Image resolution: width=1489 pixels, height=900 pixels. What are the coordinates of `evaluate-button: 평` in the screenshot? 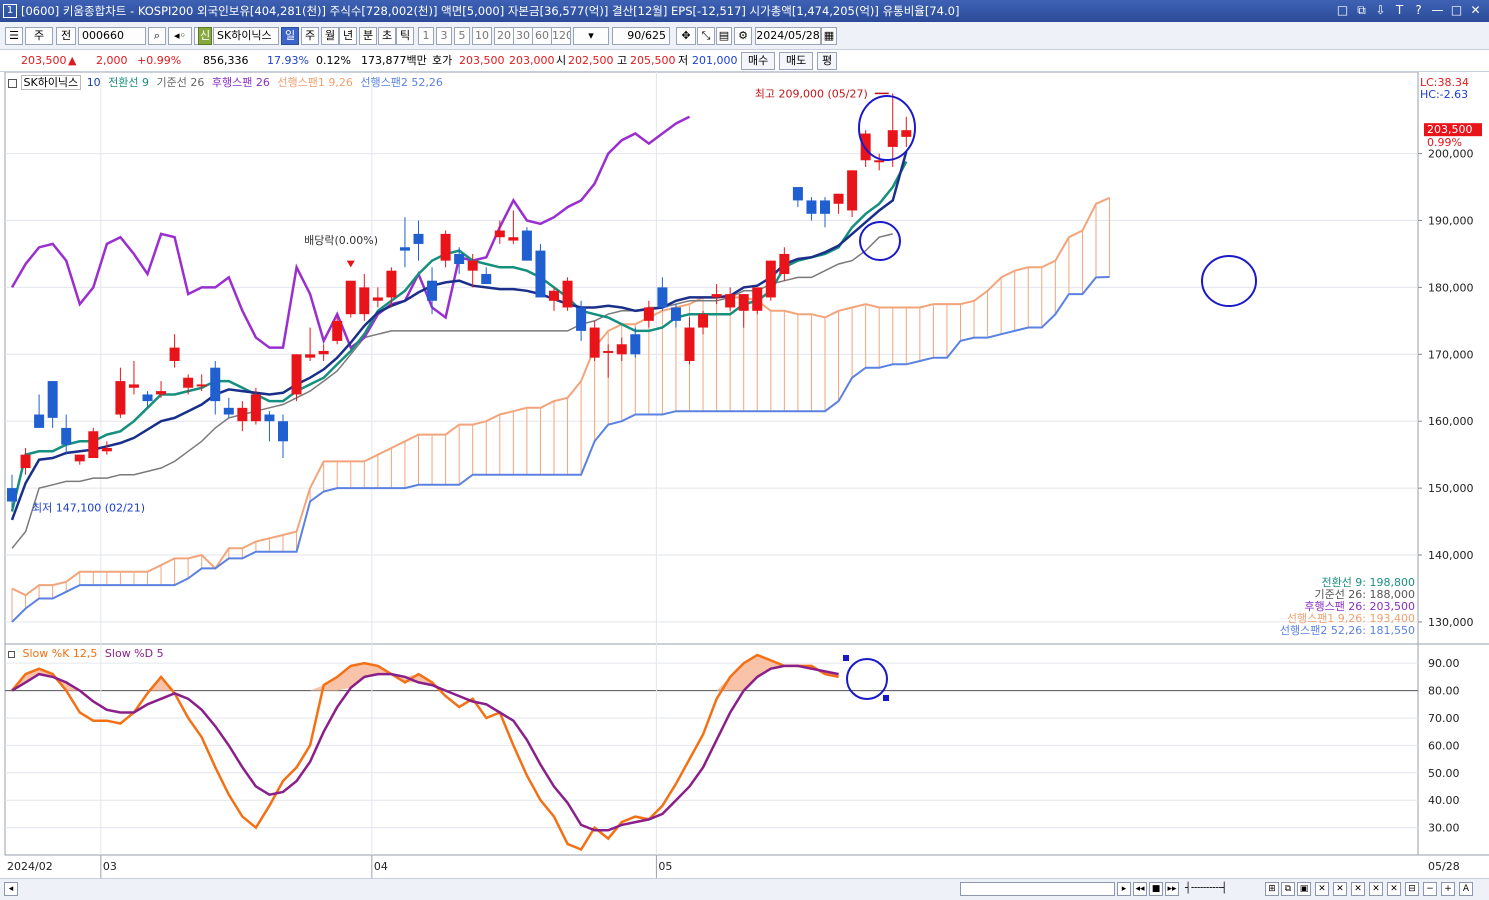 It's located at (827, 61).